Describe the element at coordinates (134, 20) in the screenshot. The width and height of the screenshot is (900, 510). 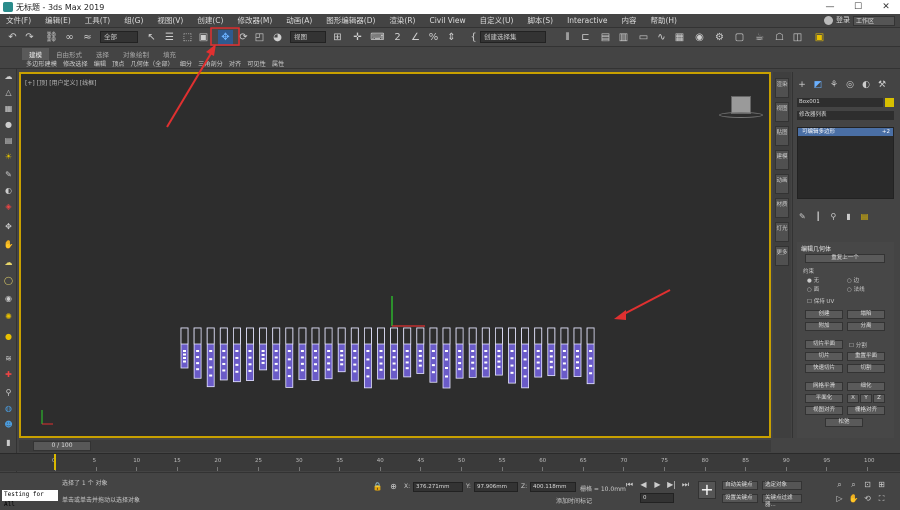
I see `menu-group: 组(G)` at that location.